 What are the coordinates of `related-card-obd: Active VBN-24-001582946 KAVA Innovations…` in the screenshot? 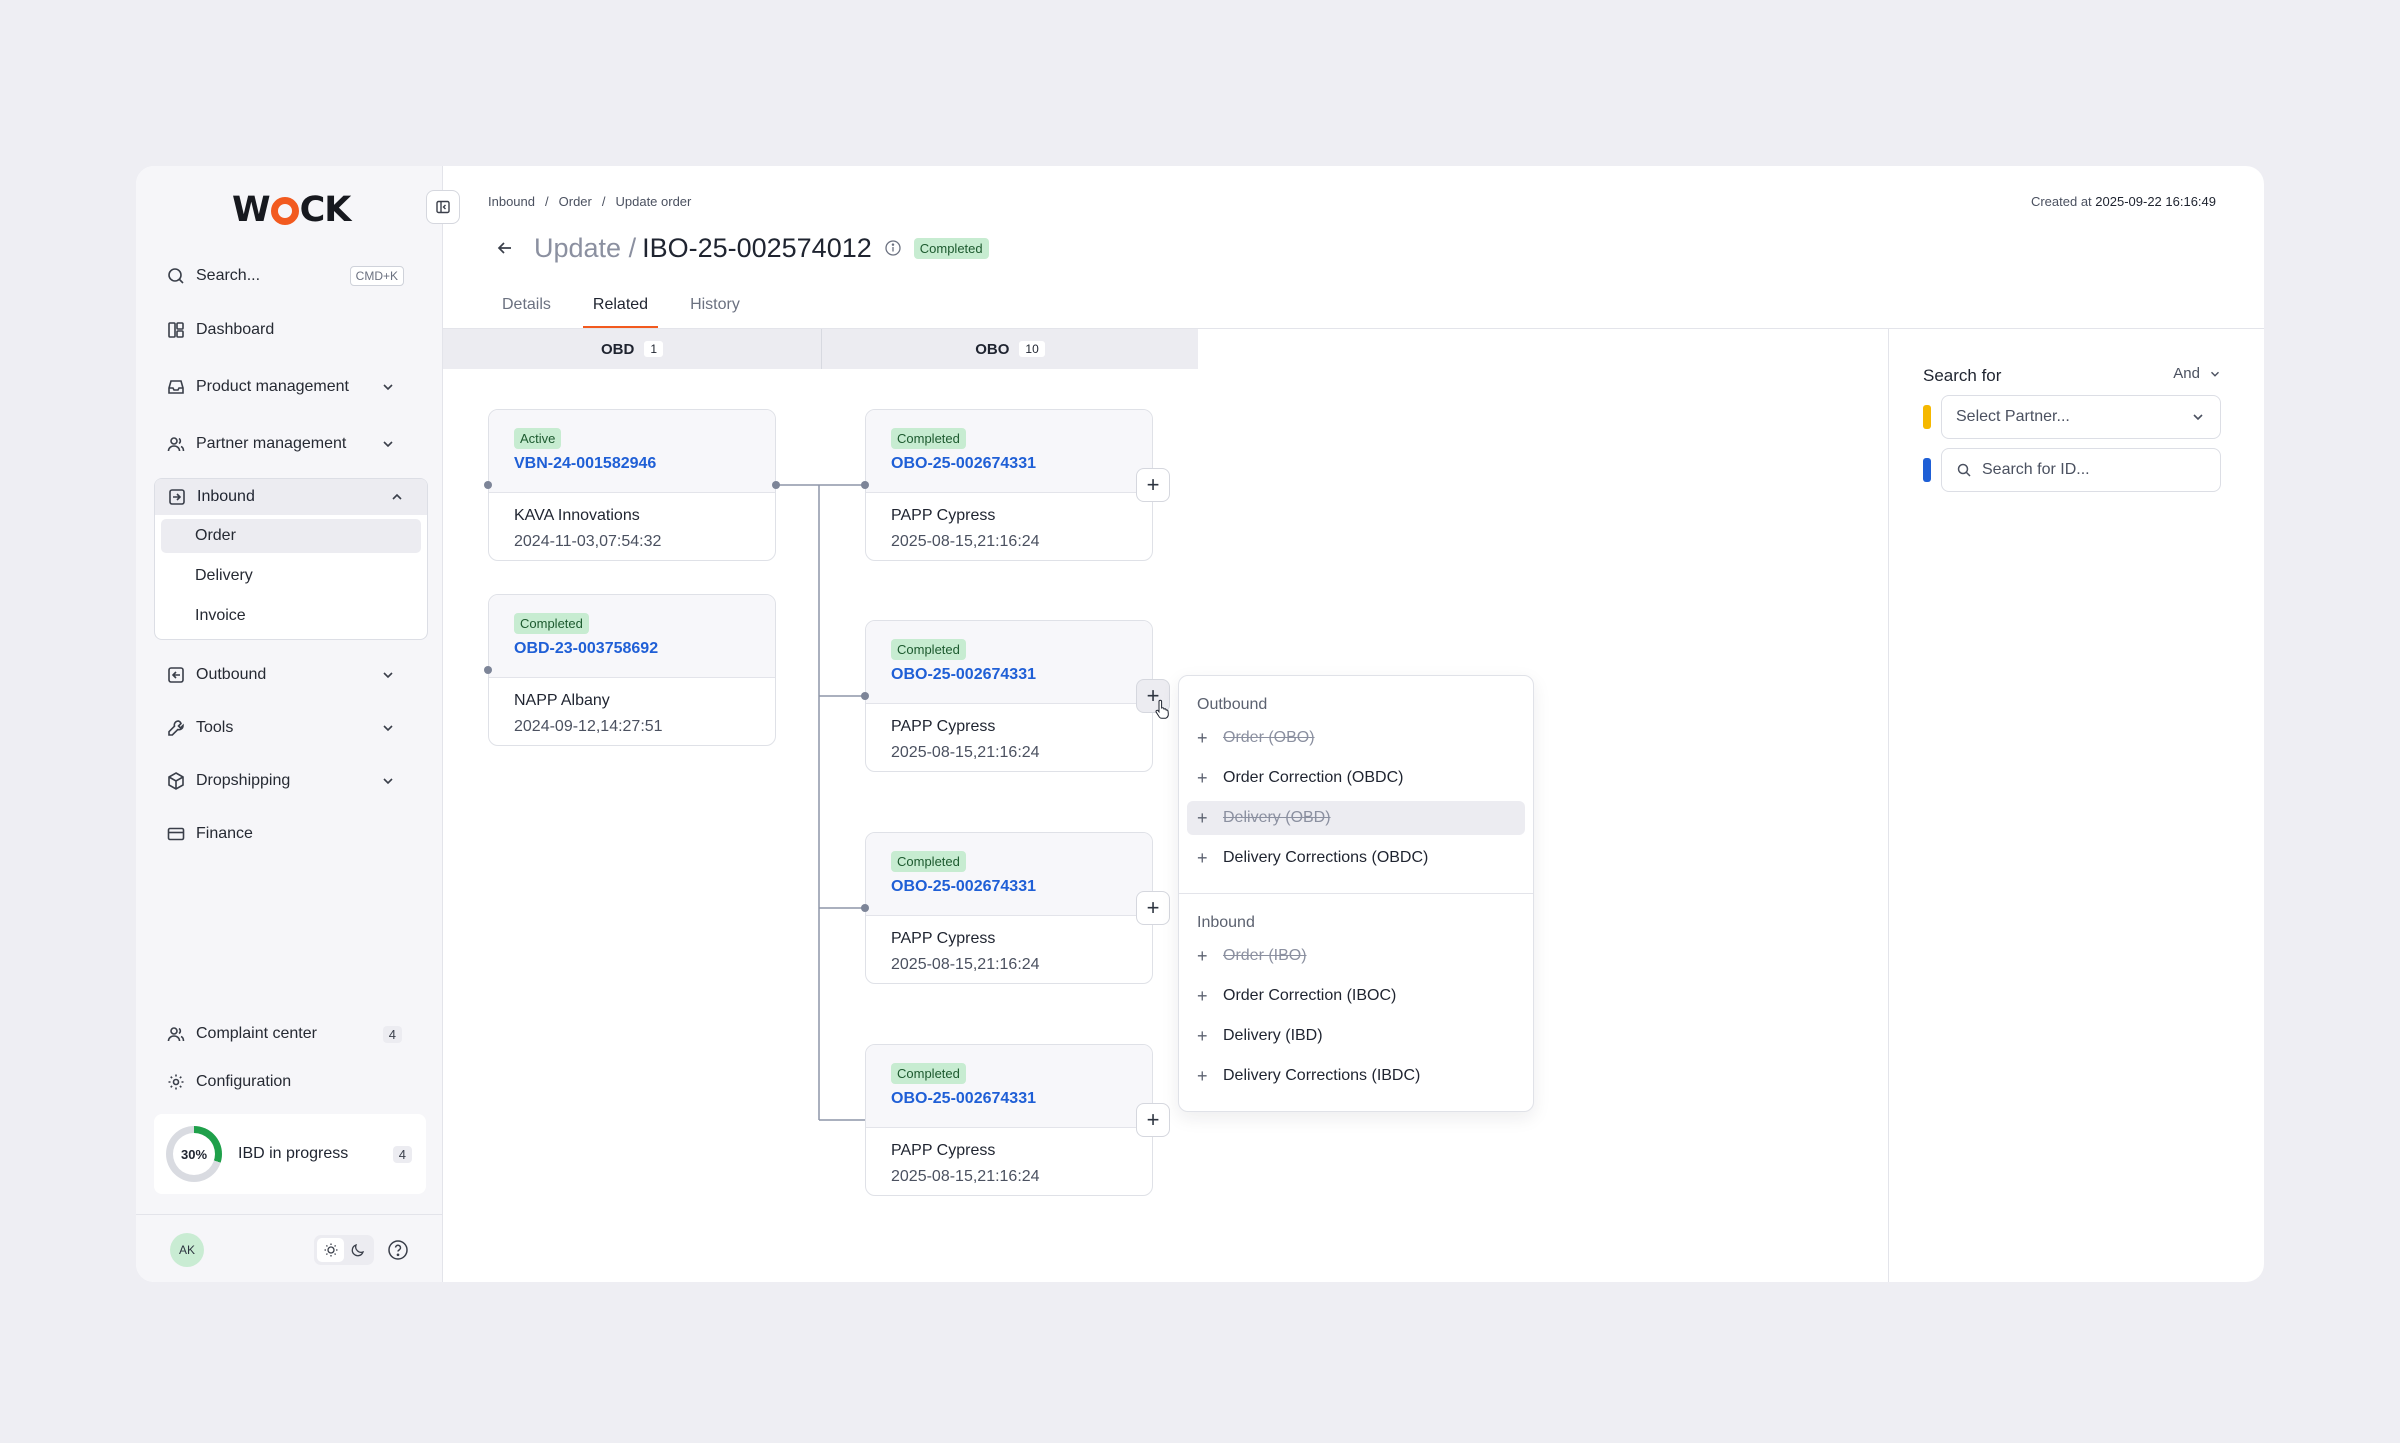 It's located at (632, 485).